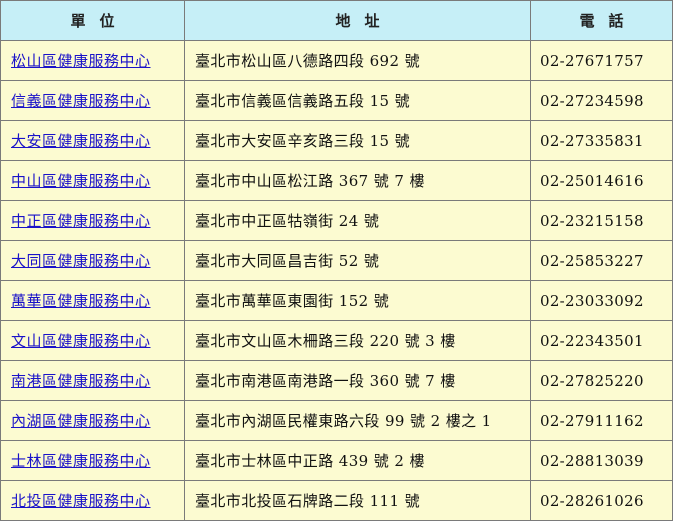 The image size is (673, 523). What do you see at coordinates (357, 140) in the screenshot?
I see `address-cell: 臺北市大安區辛亥路三段 15 號` at bounding box center [357, 140].